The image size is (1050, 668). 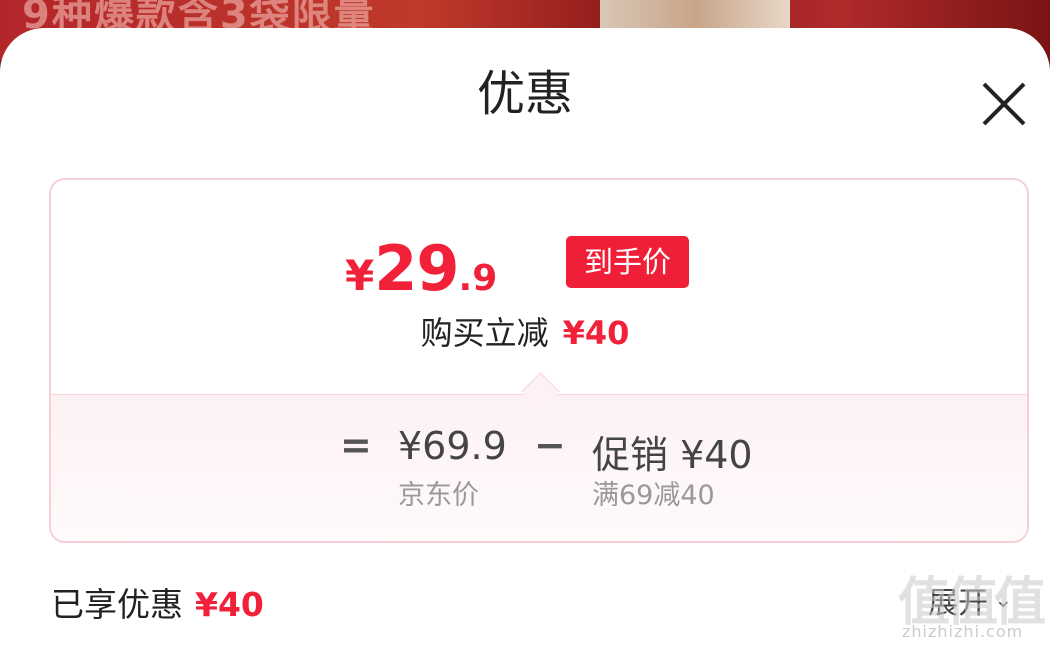 What do you see at coordinates (356, 445) in the screenshot?
I see `equals-sign: =` at bounding box center [356, 445].